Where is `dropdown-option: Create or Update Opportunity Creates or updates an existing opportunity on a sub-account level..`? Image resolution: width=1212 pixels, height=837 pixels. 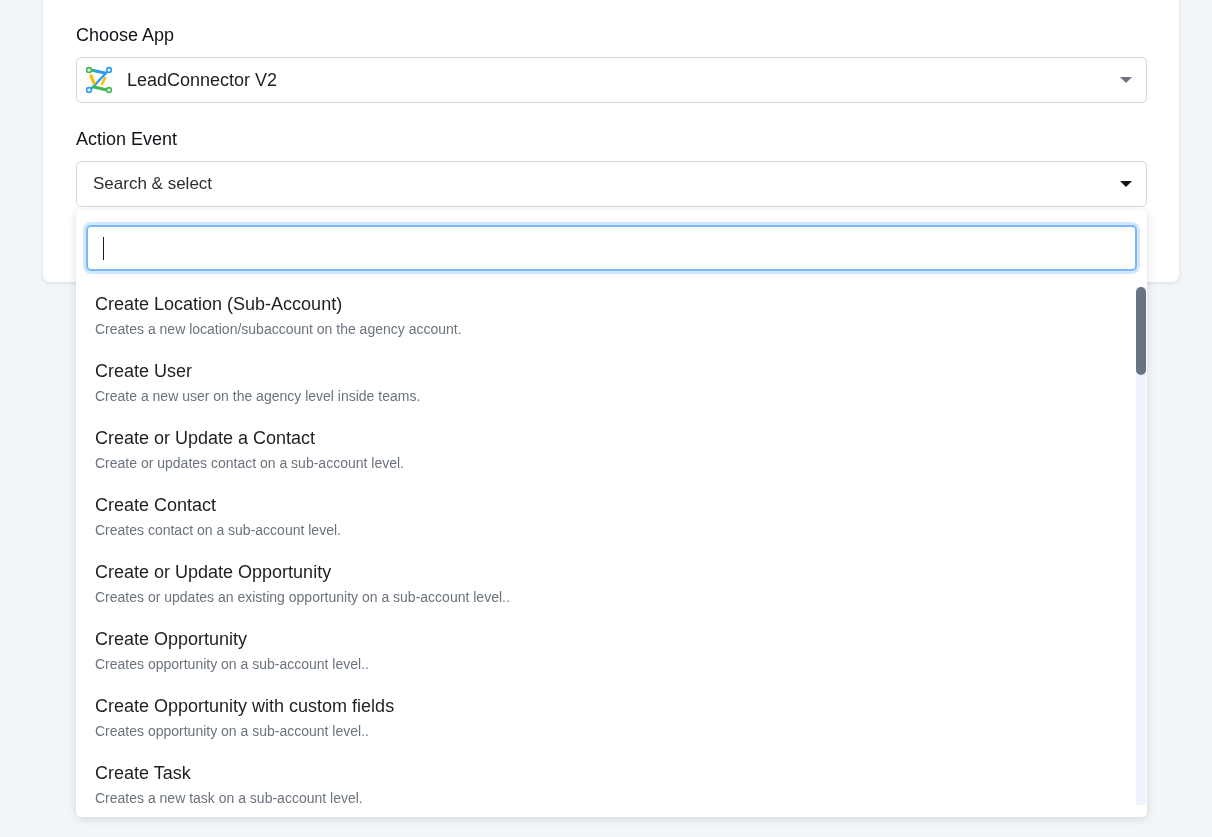 dropdown-option: Create or Update Opportunity Creates or updates an existing opportunity on a sub-account level.. is located at coordinates (606, 582).